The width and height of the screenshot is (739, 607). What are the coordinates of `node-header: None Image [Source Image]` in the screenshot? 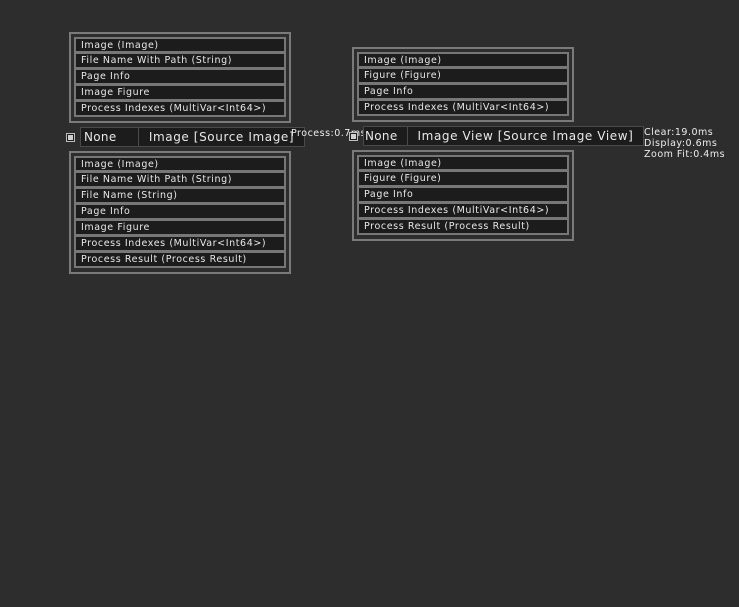 It's located at (185, 137).